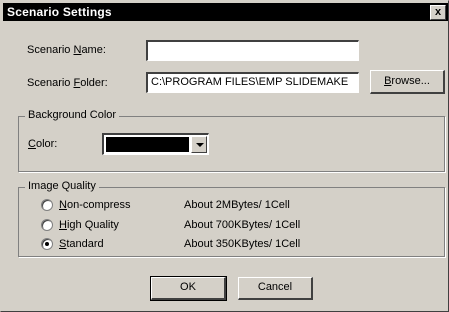  Describe the element at coordinates (72, 115) in the screenshot. I see `background-color-legend: Background Color` at that location.